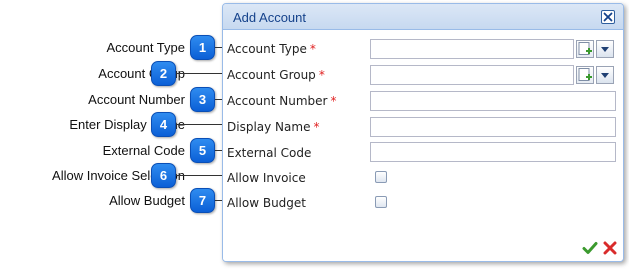  What do you see at coordinates (202, 150) in the screenshot?
I see `callout-badge-5: 5` at bounding box center [202, 150].